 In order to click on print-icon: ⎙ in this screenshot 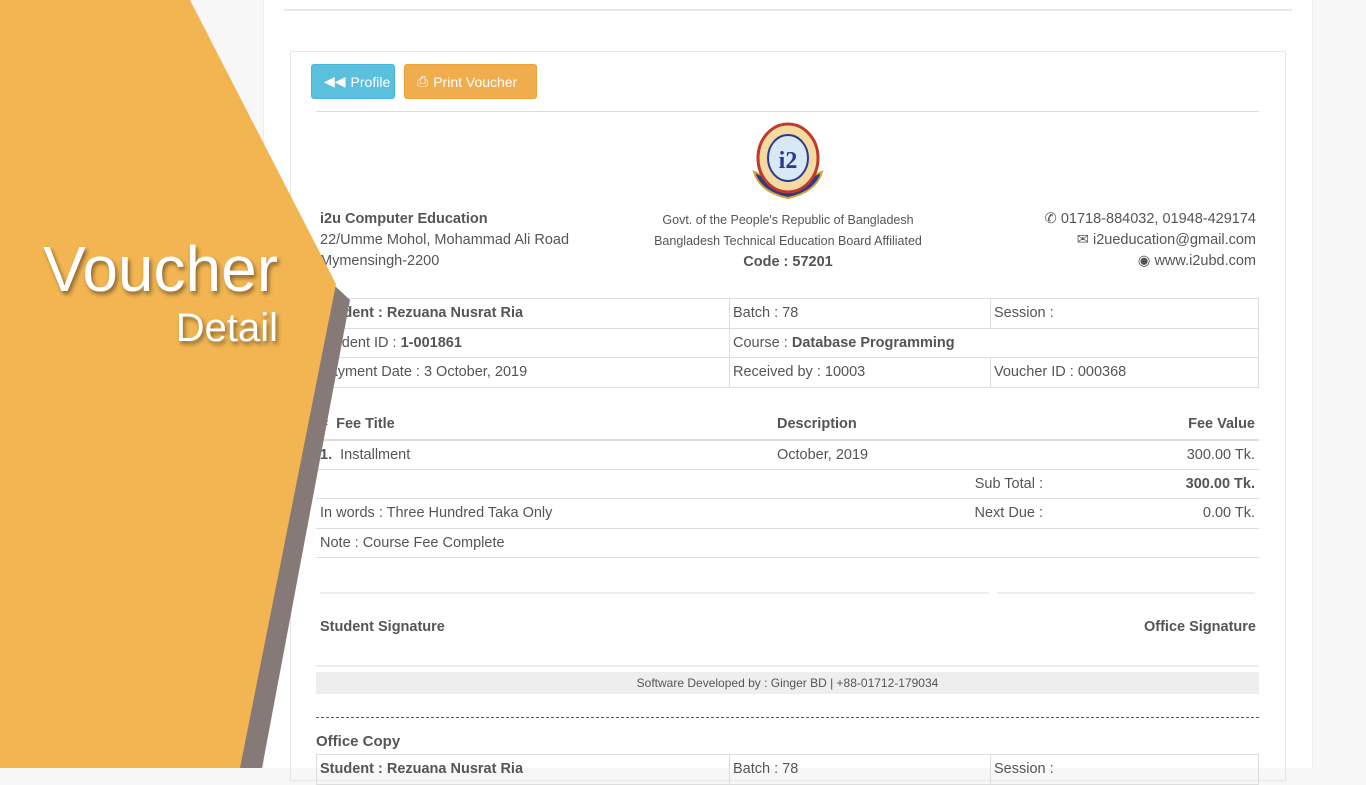, I will do `click(423, 81)`.